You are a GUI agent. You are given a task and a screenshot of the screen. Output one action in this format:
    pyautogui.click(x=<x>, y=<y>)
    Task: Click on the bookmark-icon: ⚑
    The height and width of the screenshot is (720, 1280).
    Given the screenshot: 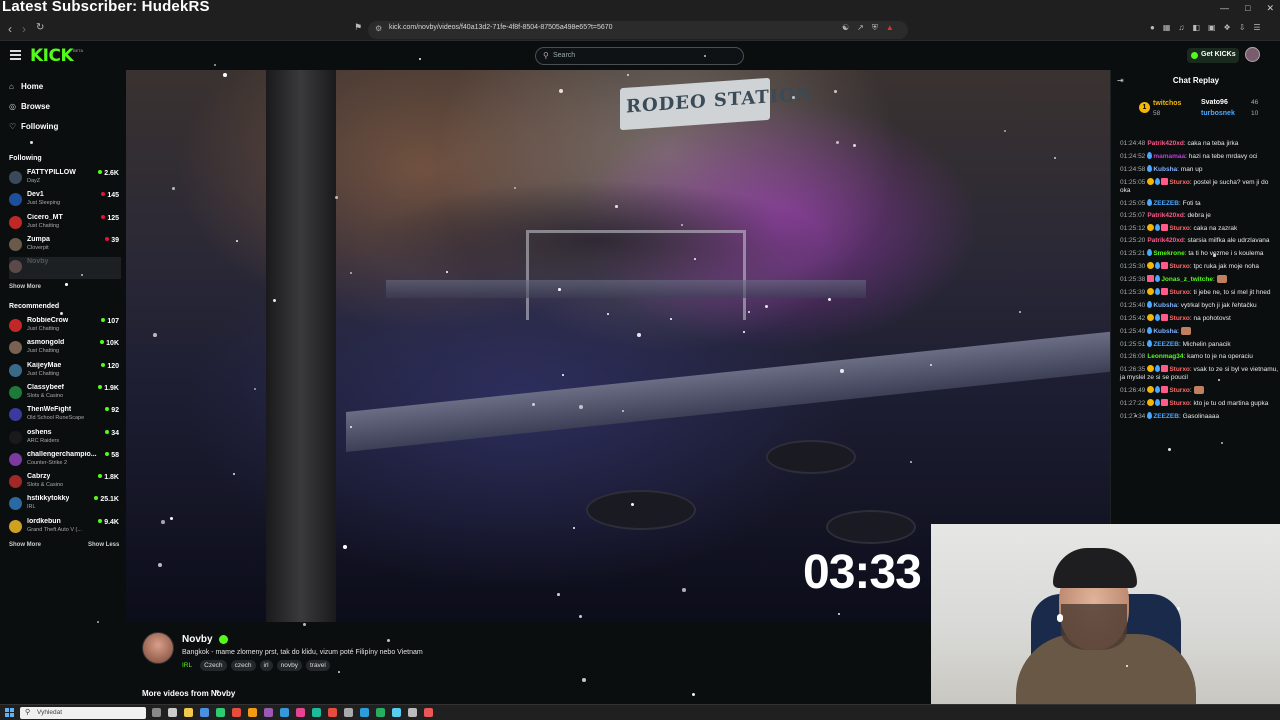 What is the action you would take?
    pyautogui.click(x=358, y=27)
    